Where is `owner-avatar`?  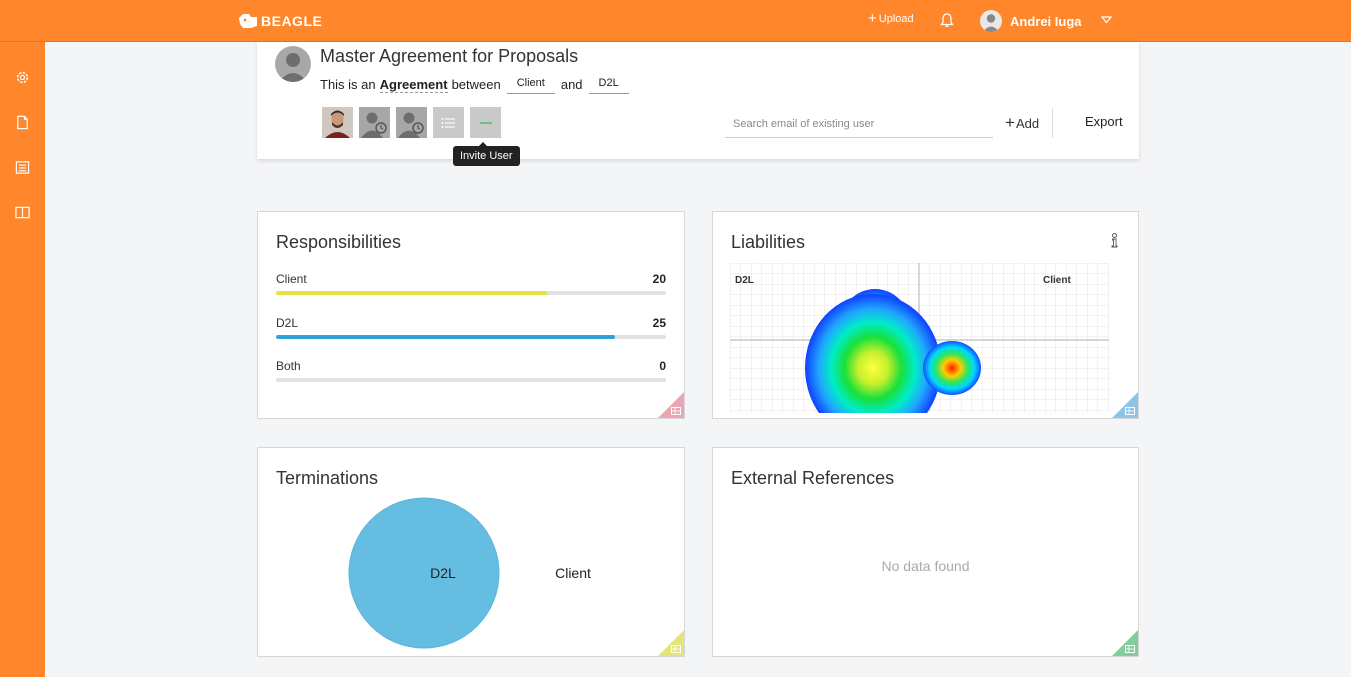 owner-avatar is located at coordinates (293, 64).